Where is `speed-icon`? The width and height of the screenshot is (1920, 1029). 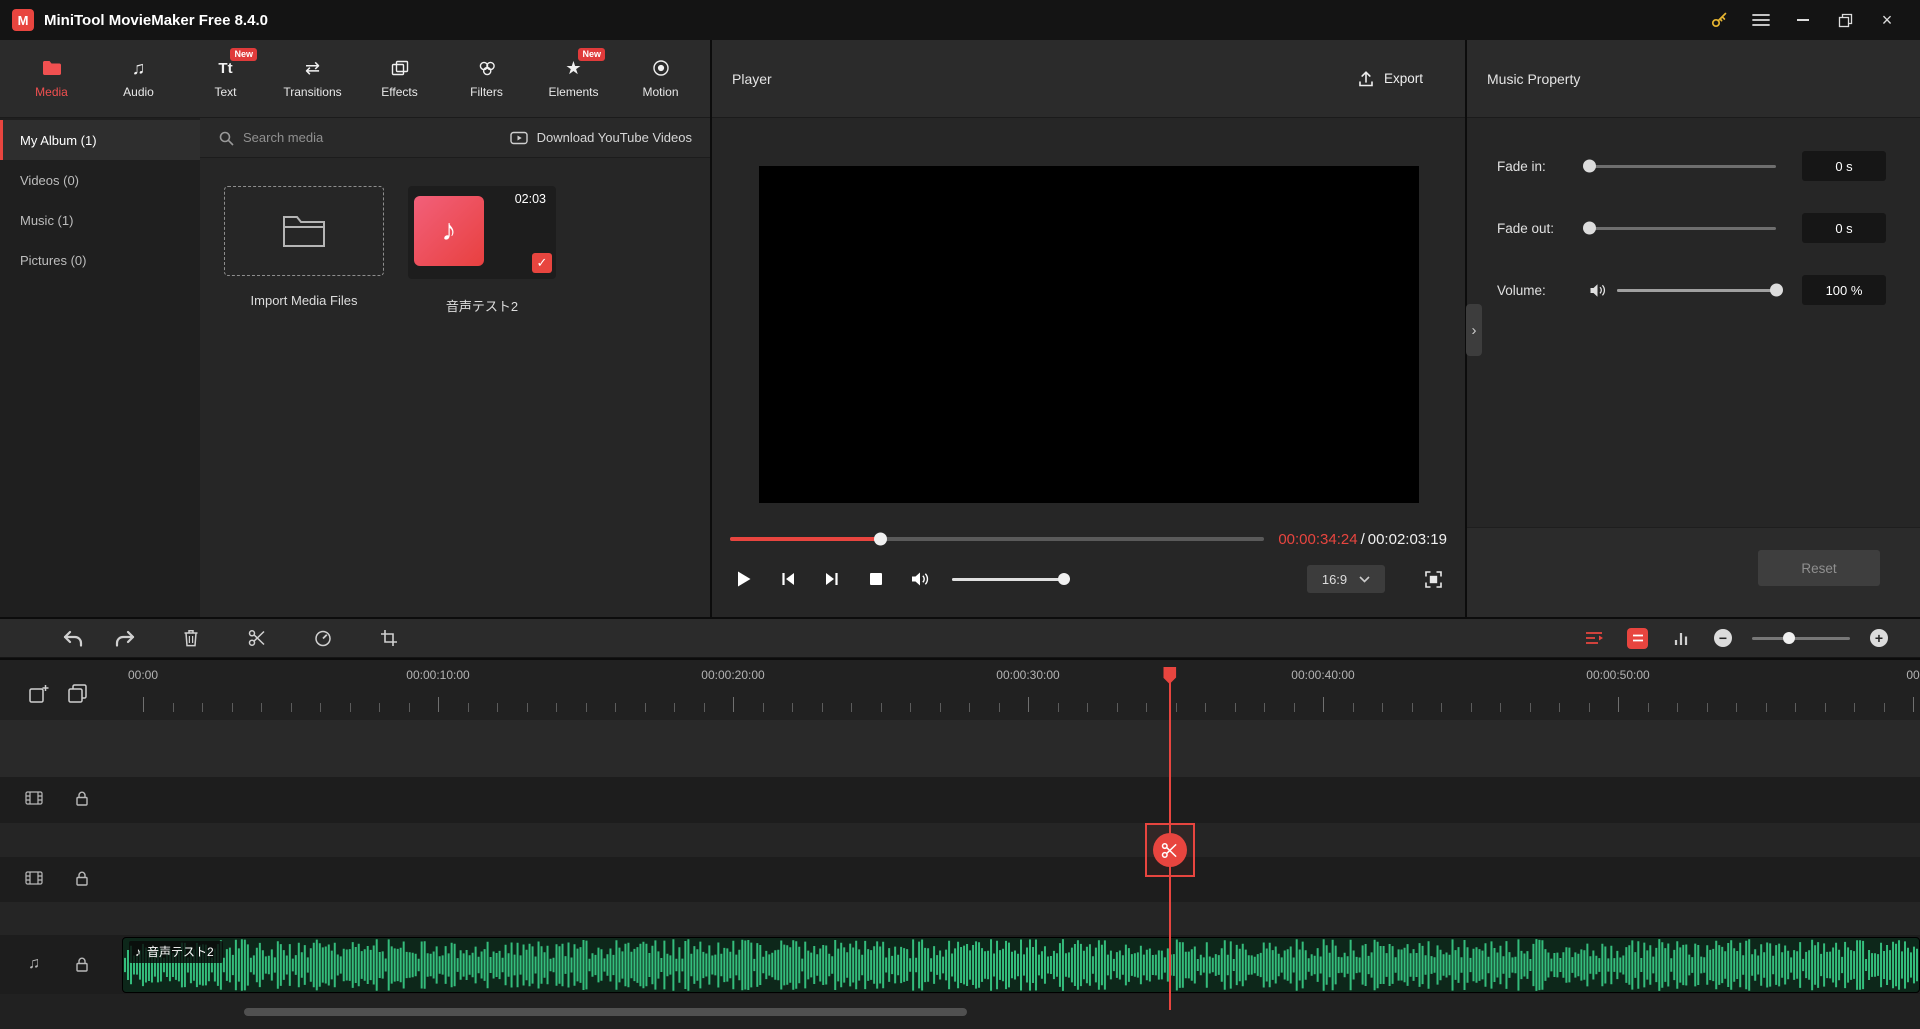 speed-icon is located at coordinates (323, 638).